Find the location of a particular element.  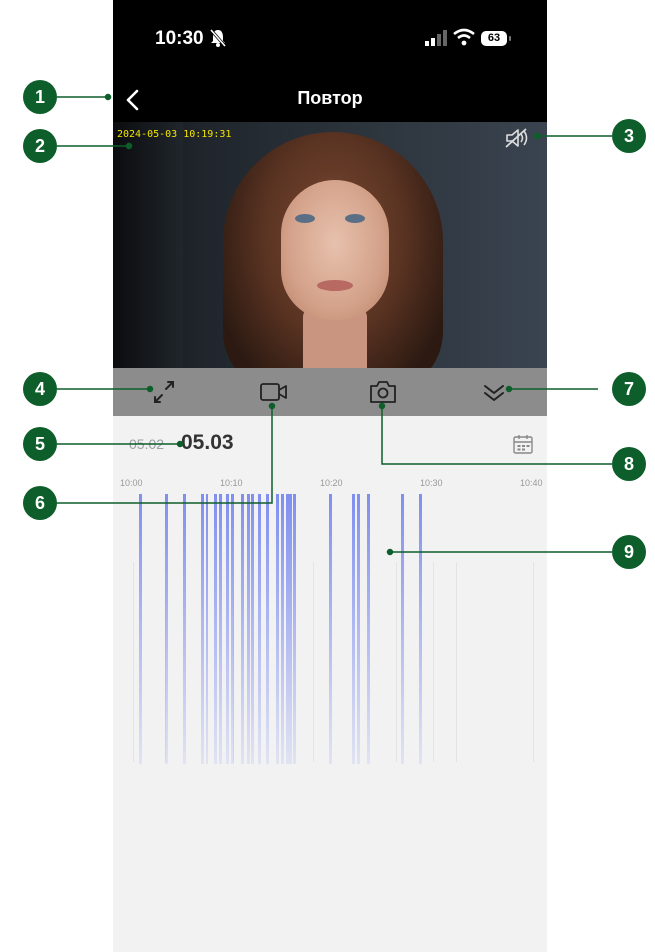

signal-icon is located at coordinates (436, 38).